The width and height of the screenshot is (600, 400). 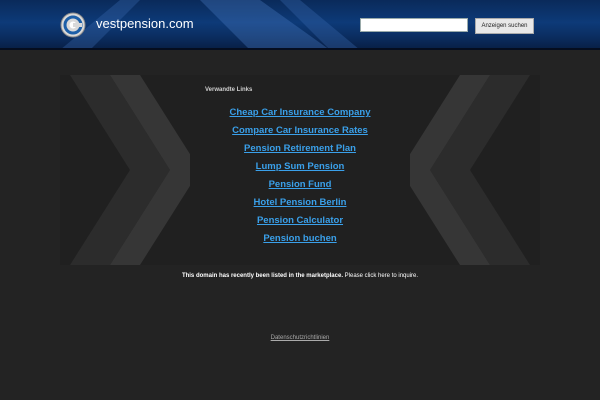 What do you see at coordinates (380, 276) in the screenshot?
I see `marketplace-notice-inquire: Please click here to inquire.` at bounding box center [380, 276].